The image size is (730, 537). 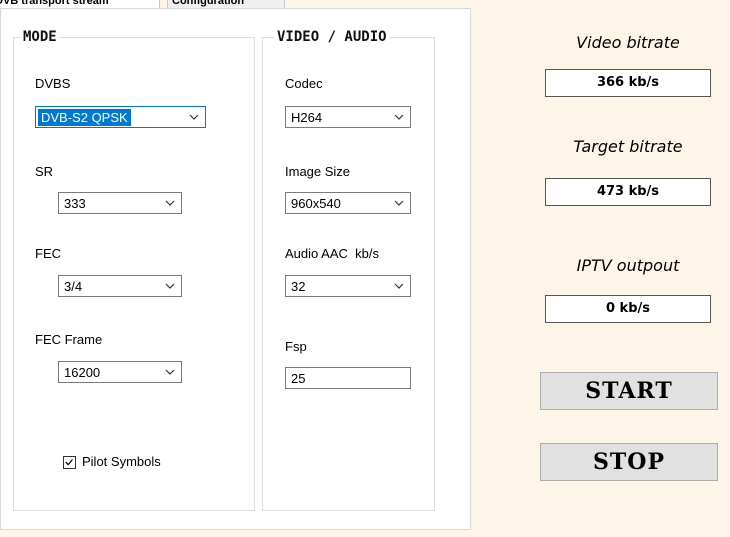 I want to click on fec-select: 3/4, so click(x=120, y=286).